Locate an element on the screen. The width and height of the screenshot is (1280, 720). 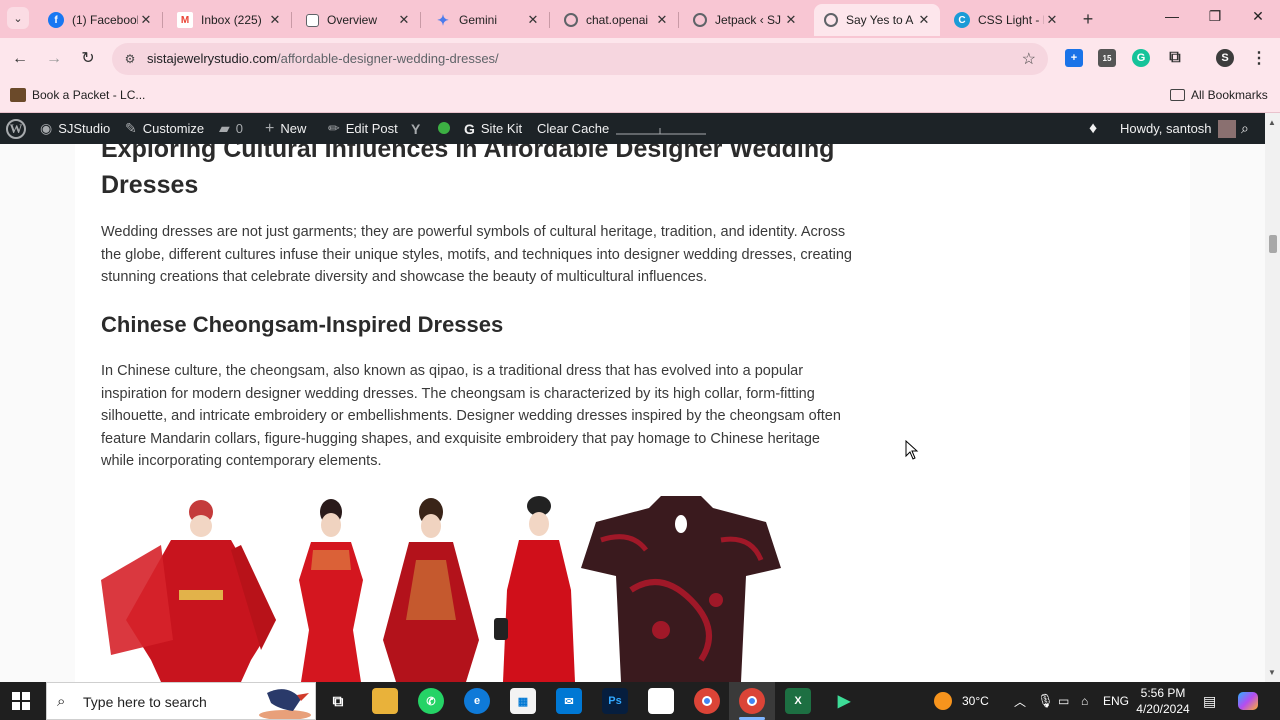
reload-icon: ↻ is located at coordinates (88, 58).